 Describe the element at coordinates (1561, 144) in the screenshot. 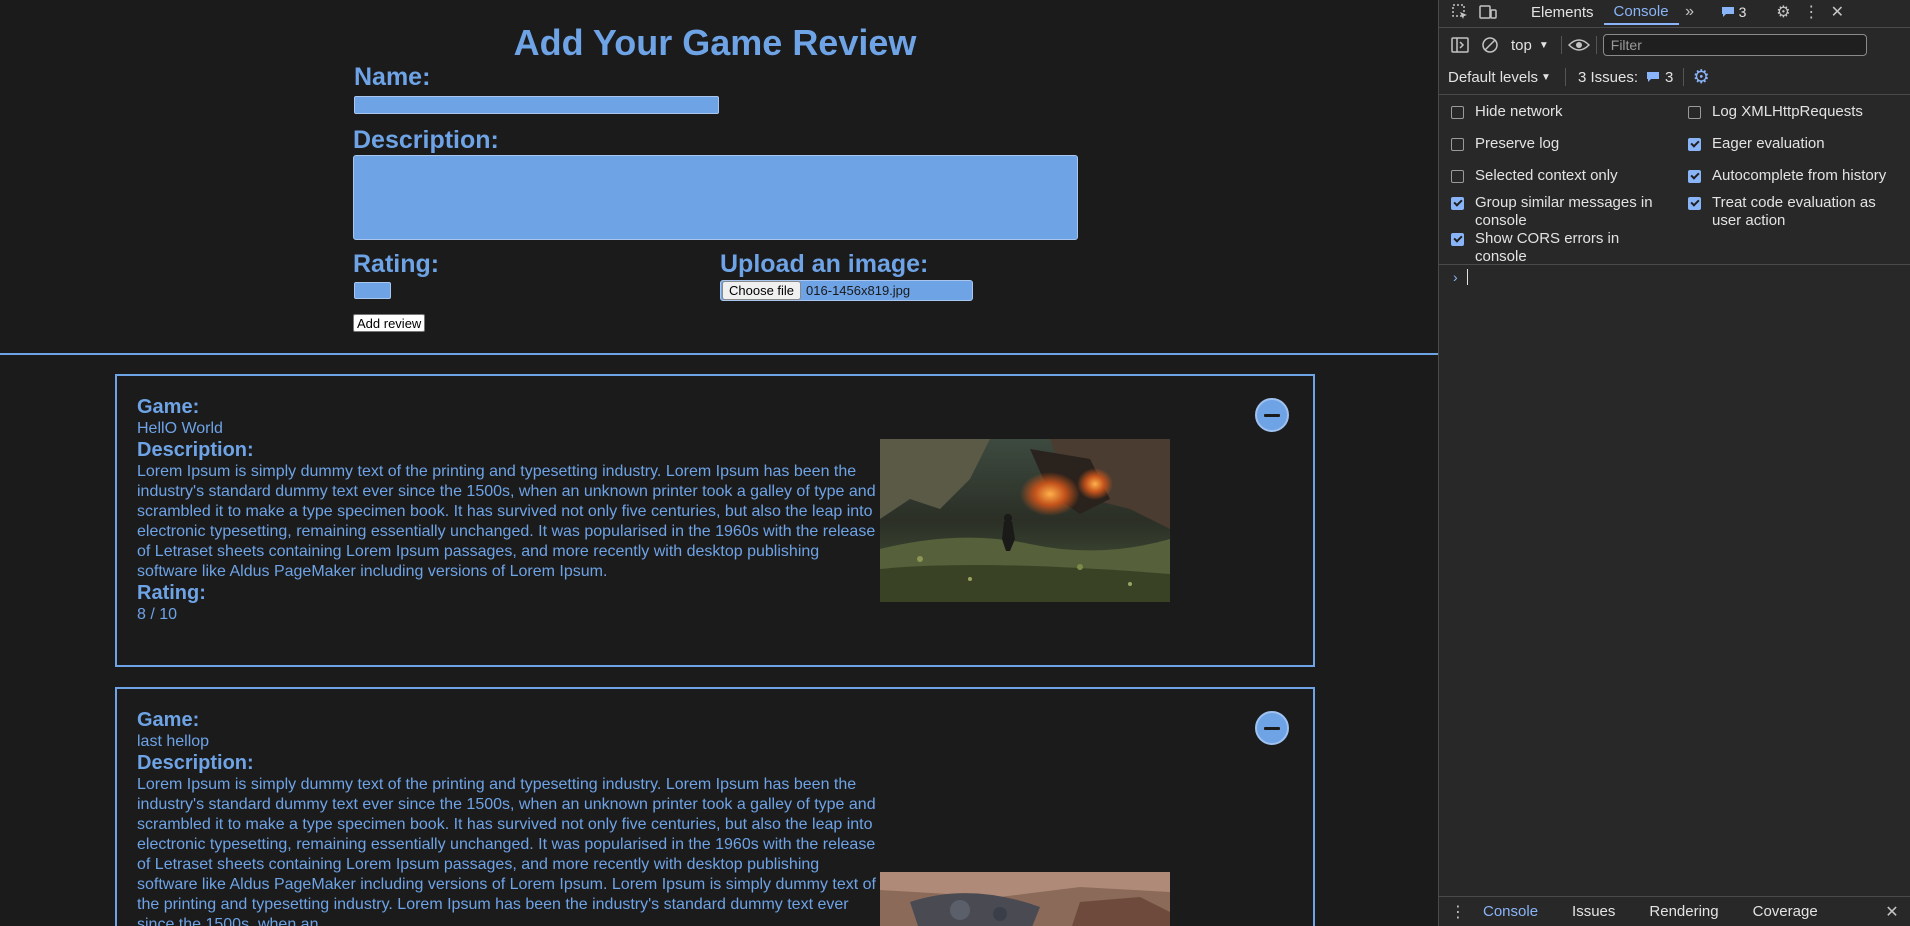

I see `setting-preserve-log: Preserve log` at that location.